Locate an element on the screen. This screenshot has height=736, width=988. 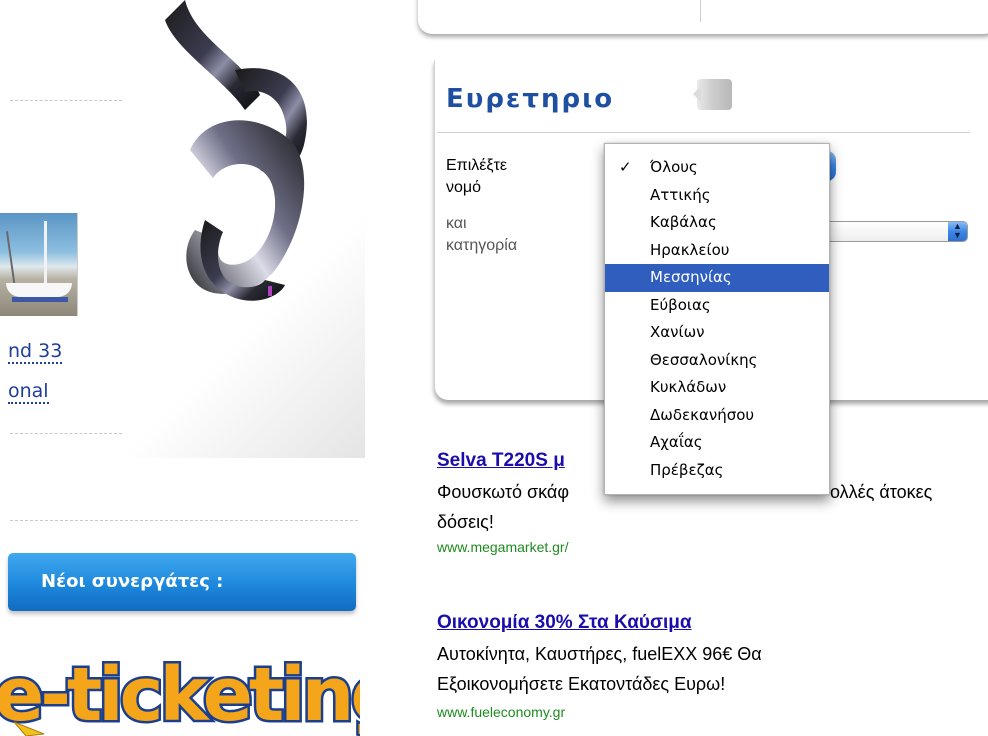
checkmark-icon: ✓ is located at coordinates (625, 167).